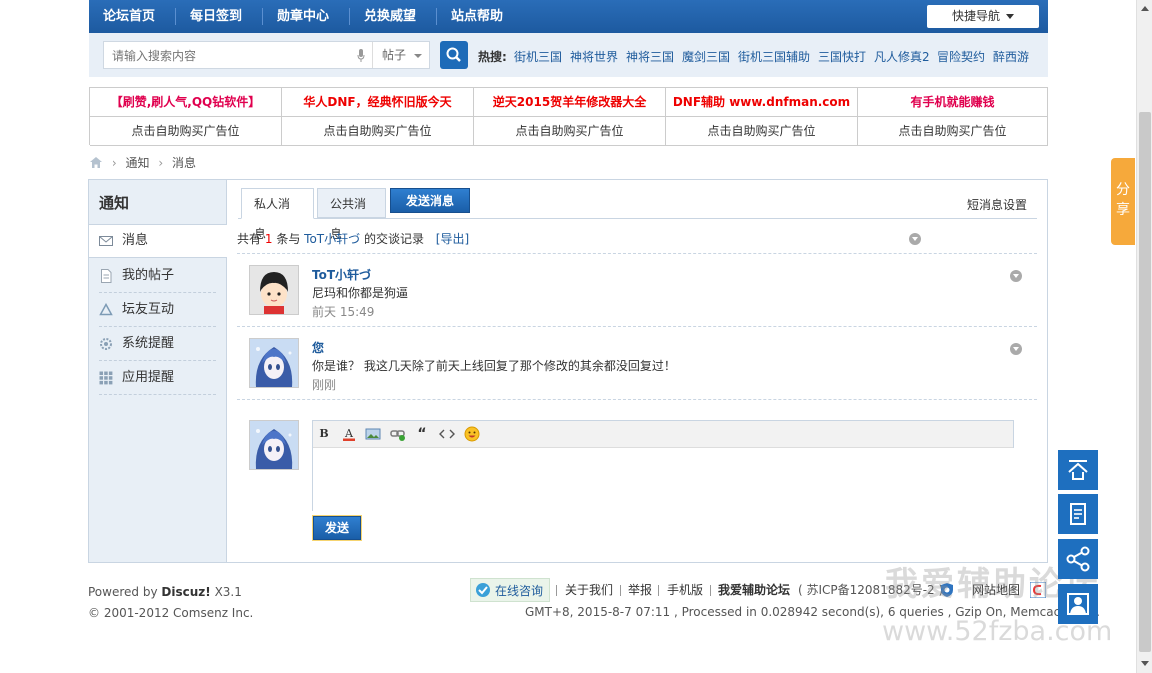 Image resolution: width=1152 pixels, height=673 pixels. Describe the element at coordinates (158, 241) in the screenshot. I see `sidebar-item-messages: 消息` at that location.